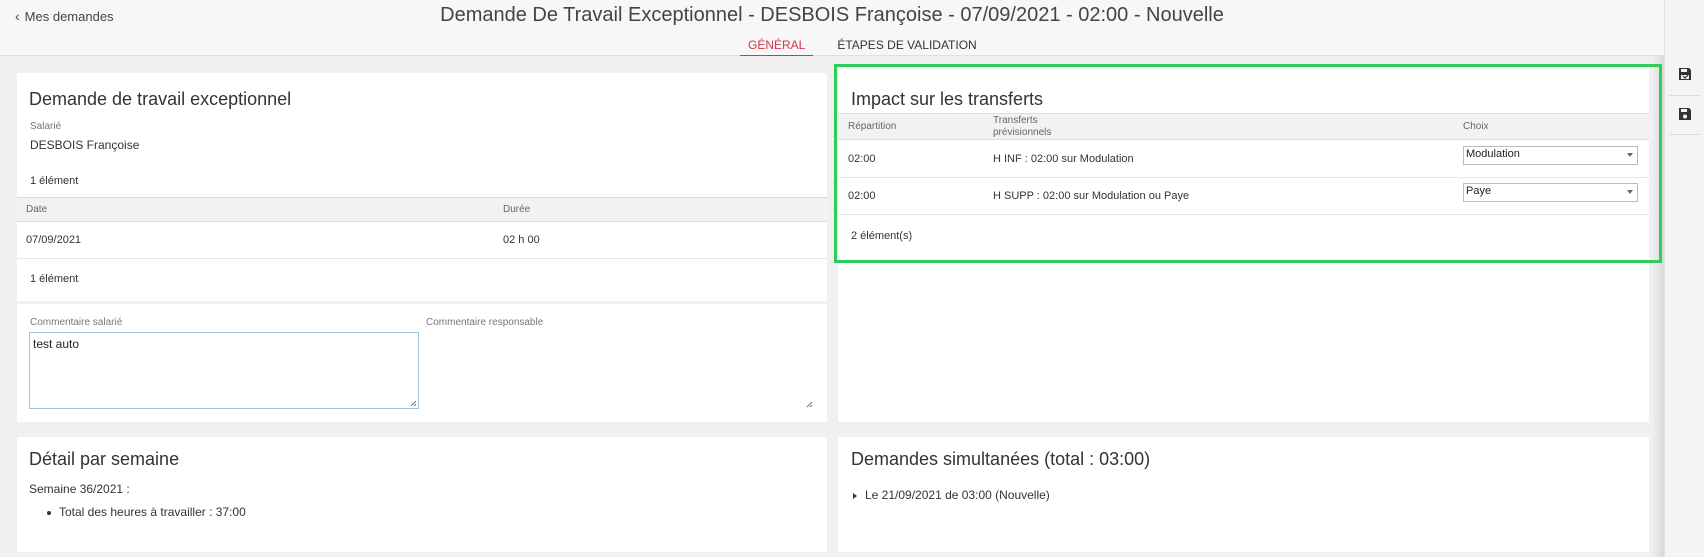 This screenshot has height=557, width=1704. I want to click on comment-responsable-textarea, so click(620, 370).